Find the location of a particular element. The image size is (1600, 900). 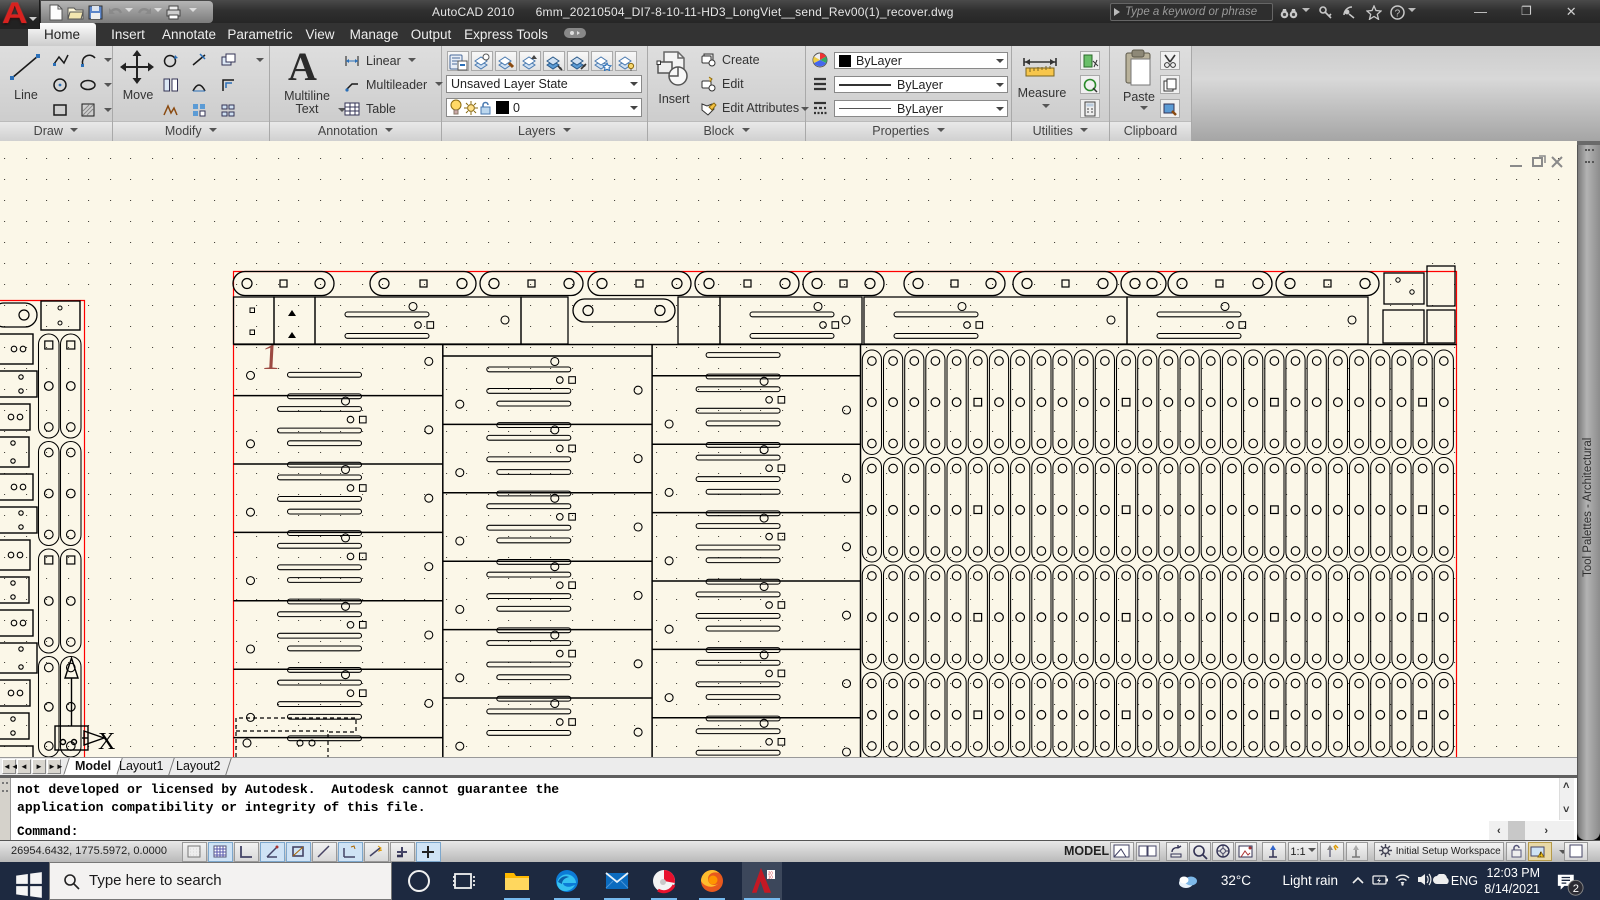

svg-text: X is located at coordinates (106, 742).